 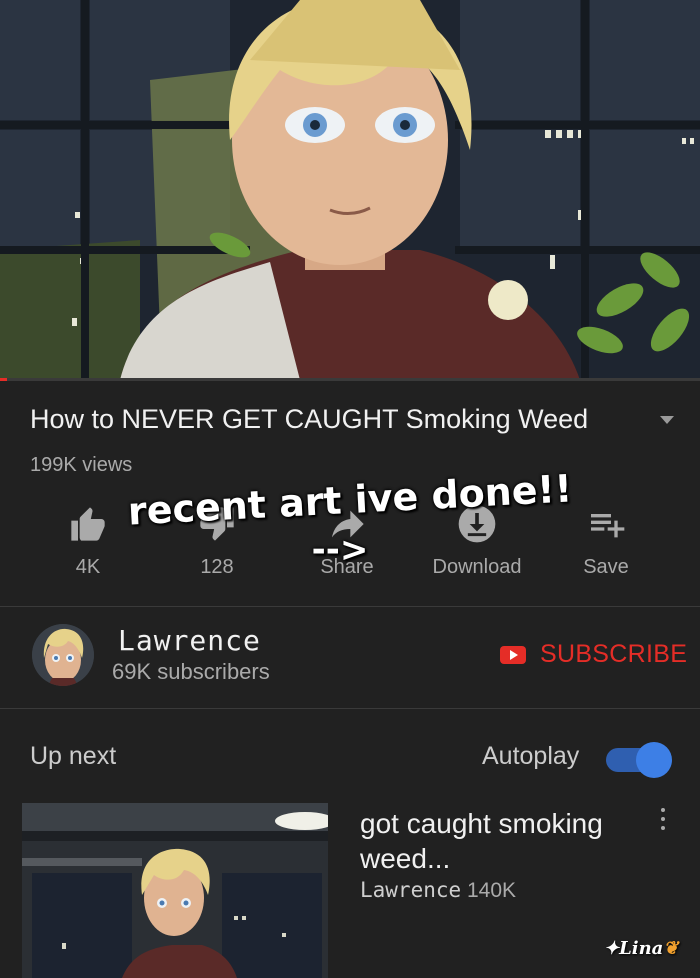 What do you see at coordinates (654, 760) in the screenshot?
I see `autoplay-toggle-knob` at bounding box center [654, 760].